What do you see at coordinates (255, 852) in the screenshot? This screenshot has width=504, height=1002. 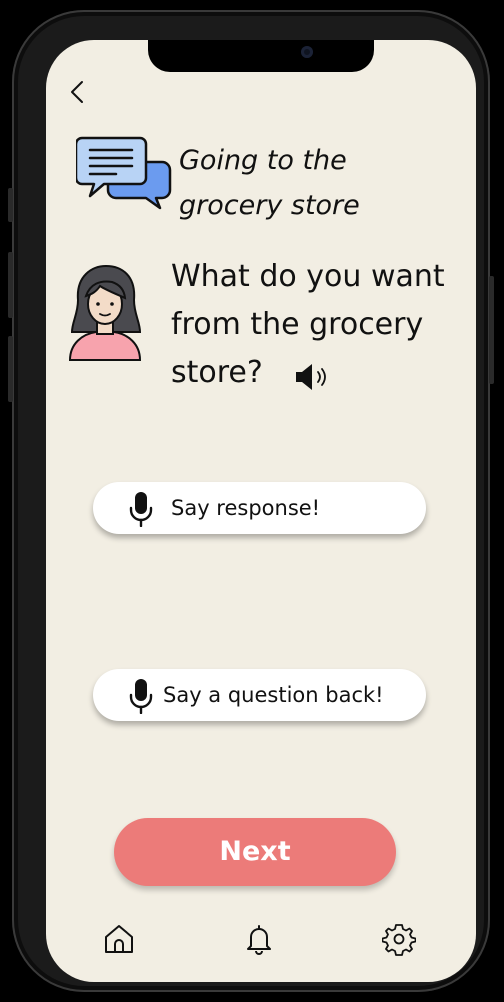 I see `next-button: Next` at bounding box center [255, 852].